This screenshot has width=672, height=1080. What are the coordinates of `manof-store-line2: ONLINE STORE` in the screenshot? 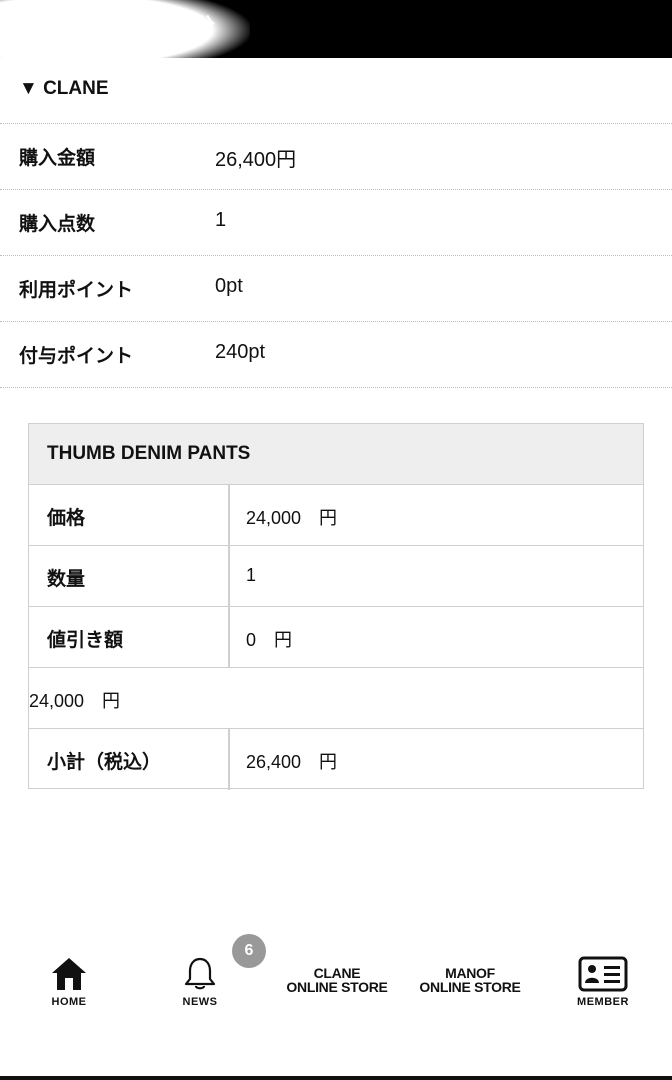 It's located at (470, 987).